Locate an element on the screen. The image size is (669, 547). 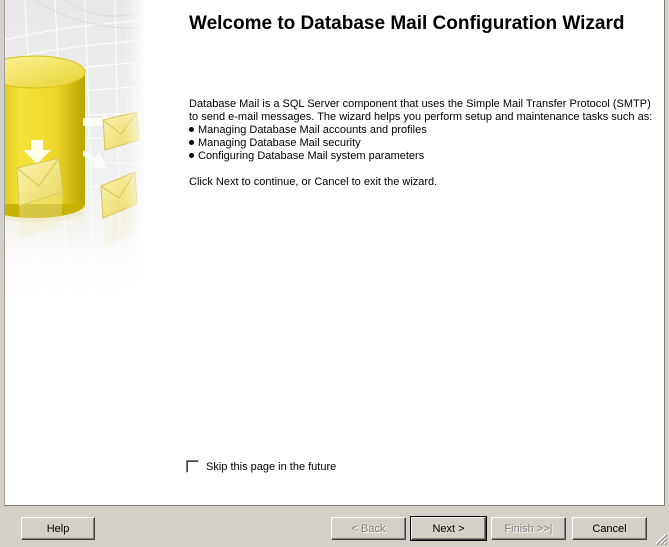
button-bar: Help < Back Next > Finish >>| Cancel is located at coordinates (334, 527).